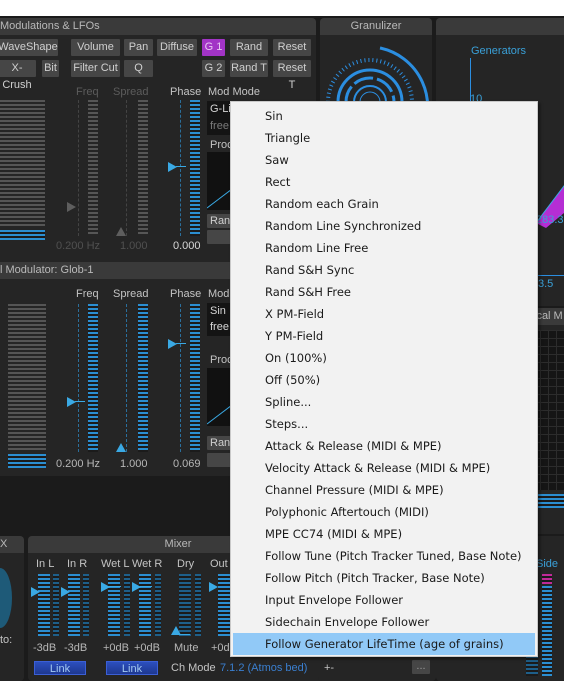 The width and height of the screenshot is (564, 681). Describe the element at coordinates (213, 68) in the screenshot. I see `g2-button: G 2` at that location.